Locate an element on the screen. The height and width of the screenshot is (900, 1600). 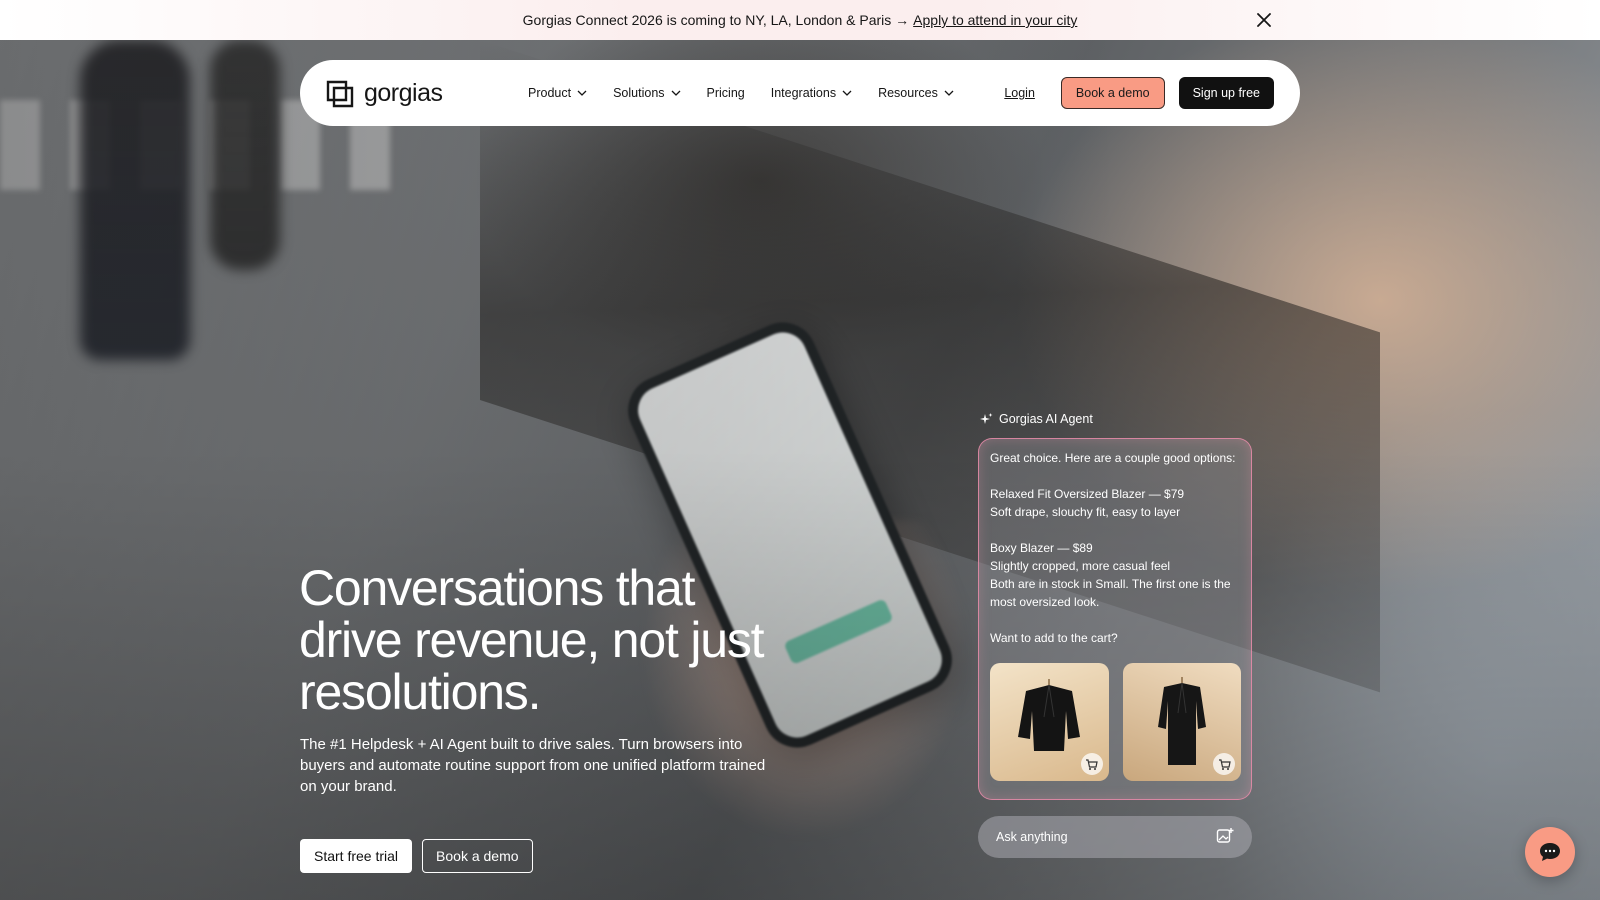
logo: gorgias is located at coordinates (421, 93).